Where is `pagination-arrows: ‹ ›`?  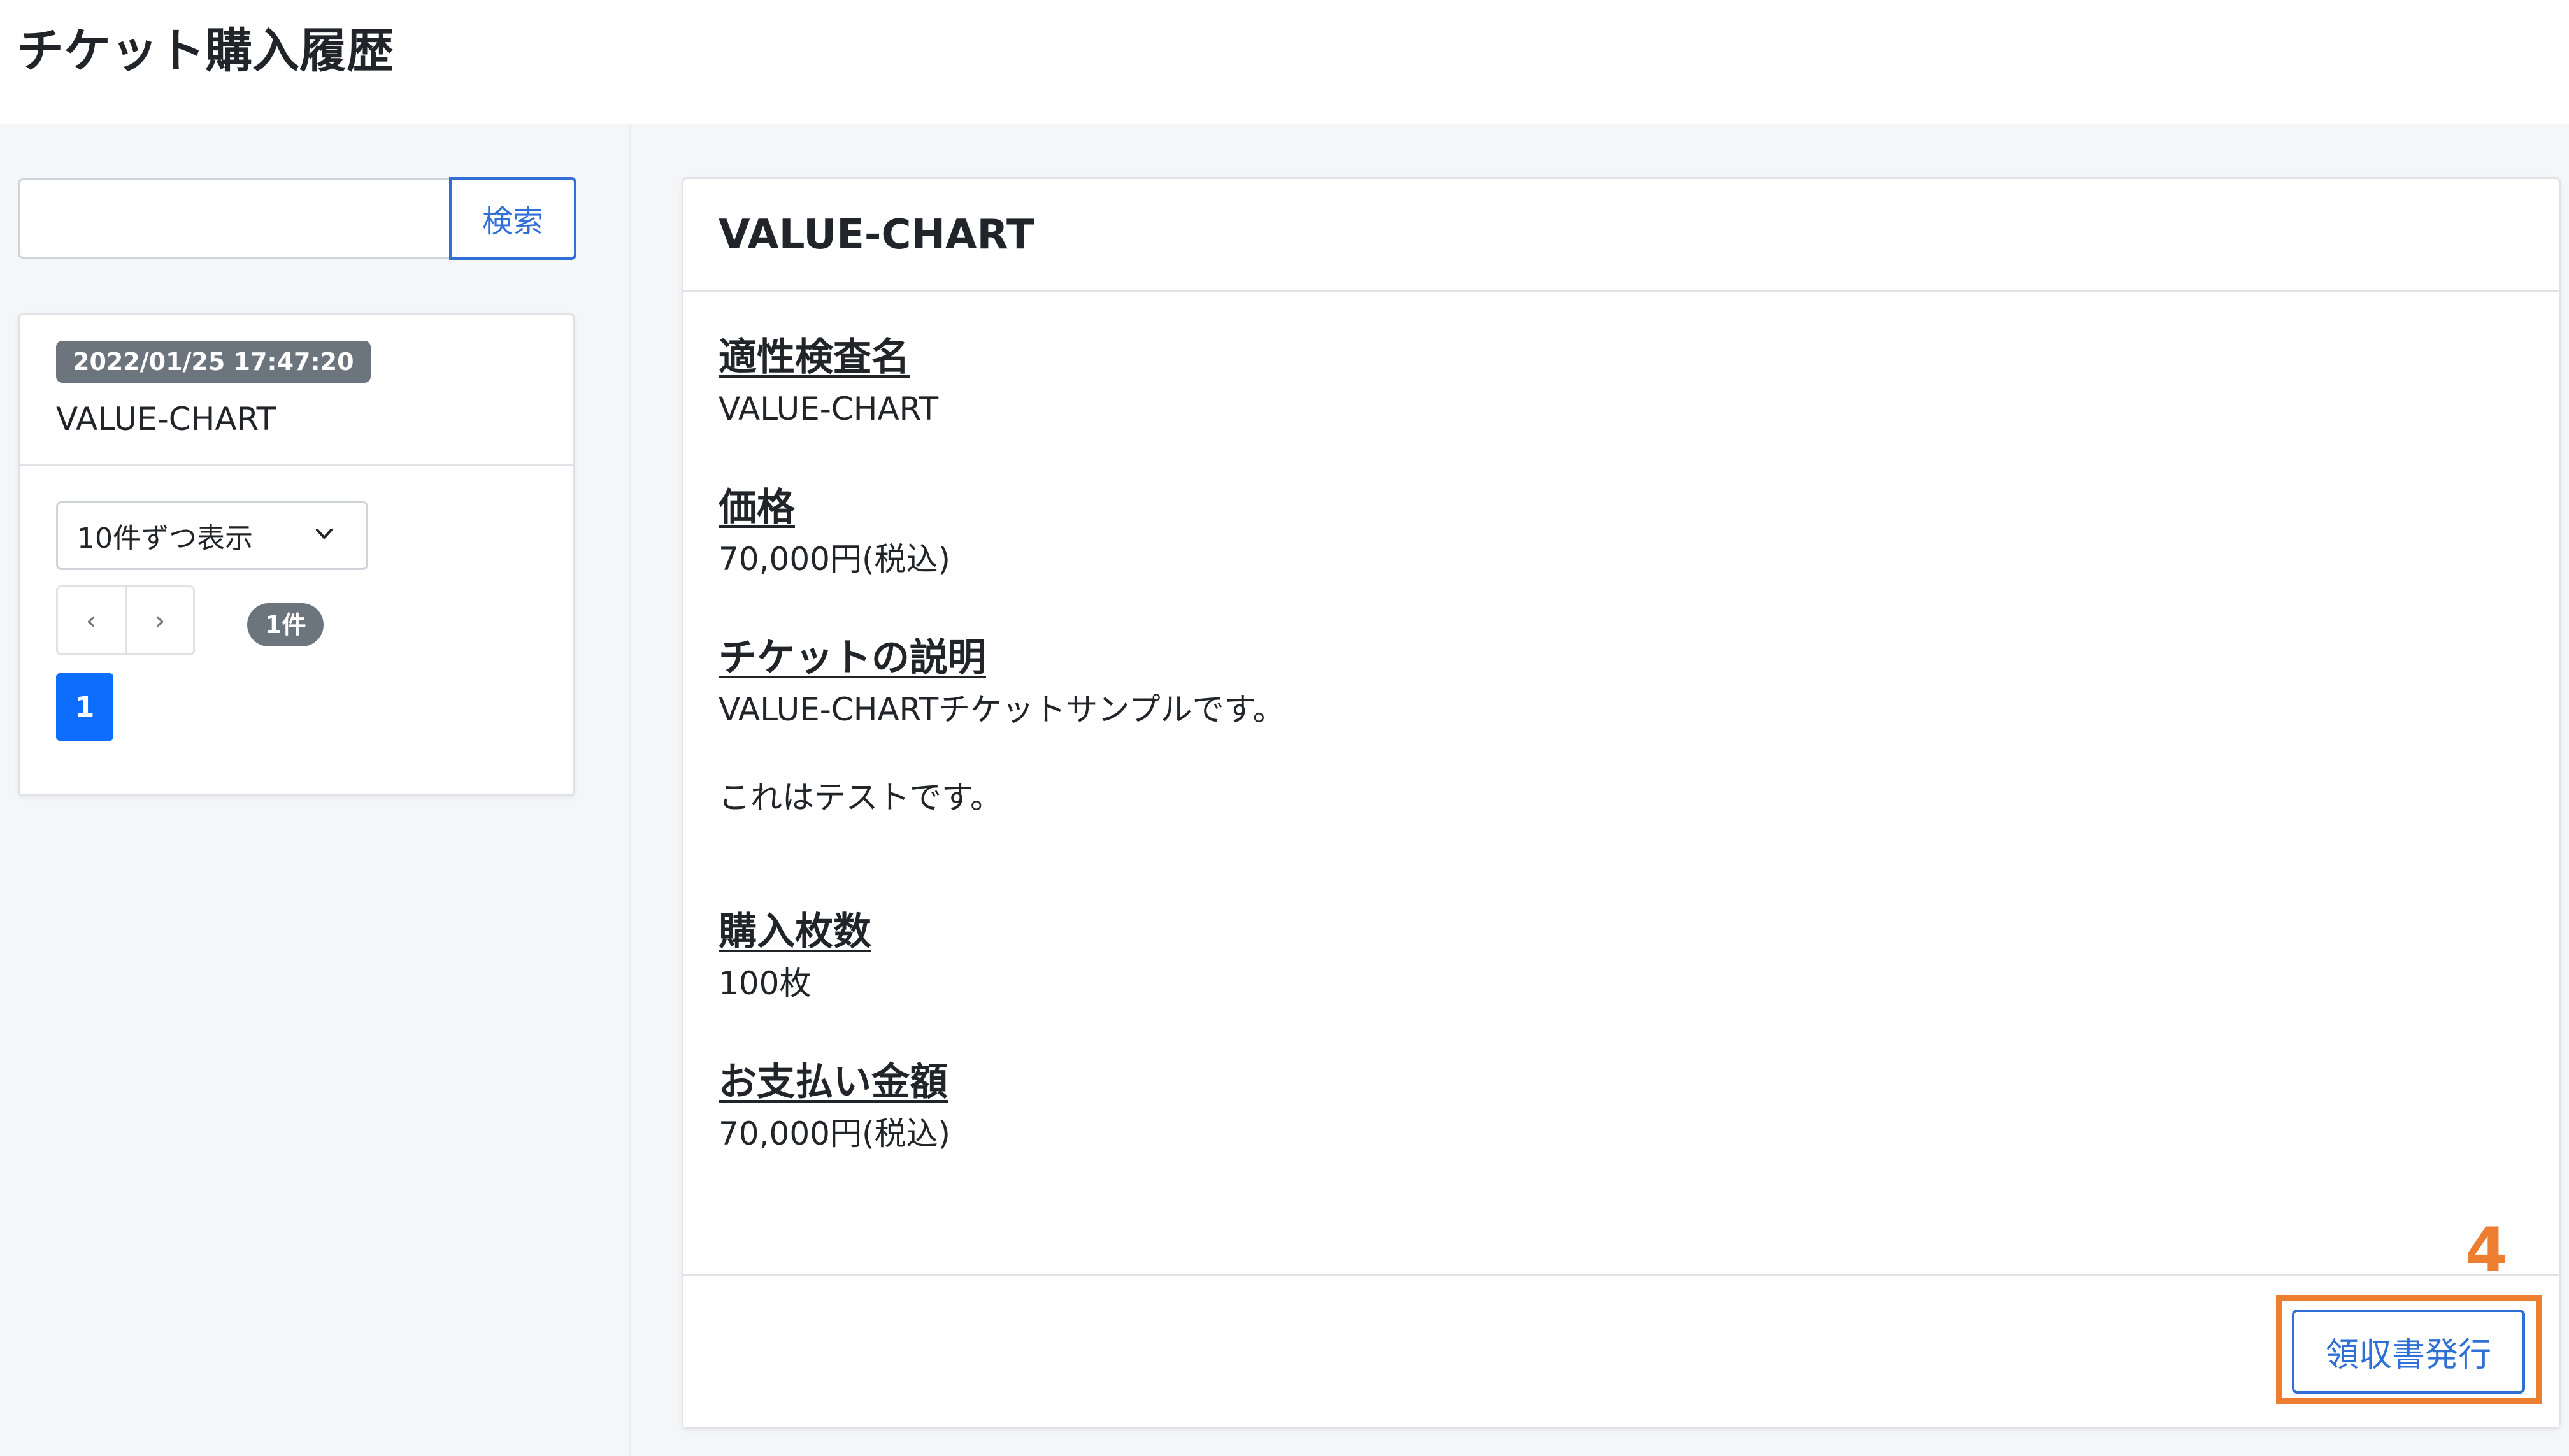 pagination-arrows: ‹ › is located at coordinates (126, 620).